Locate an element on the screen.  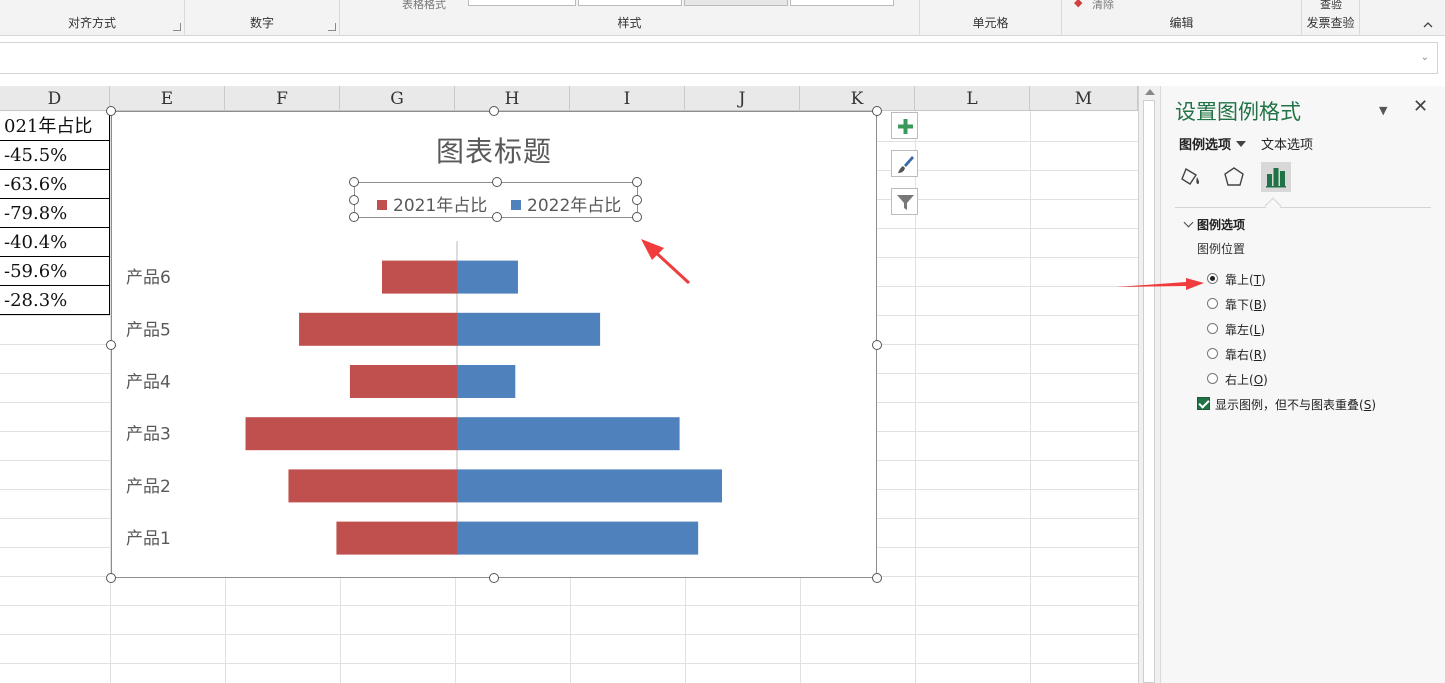
column-headers: D E F G H I J K L M is located at coordinates (569, 98).